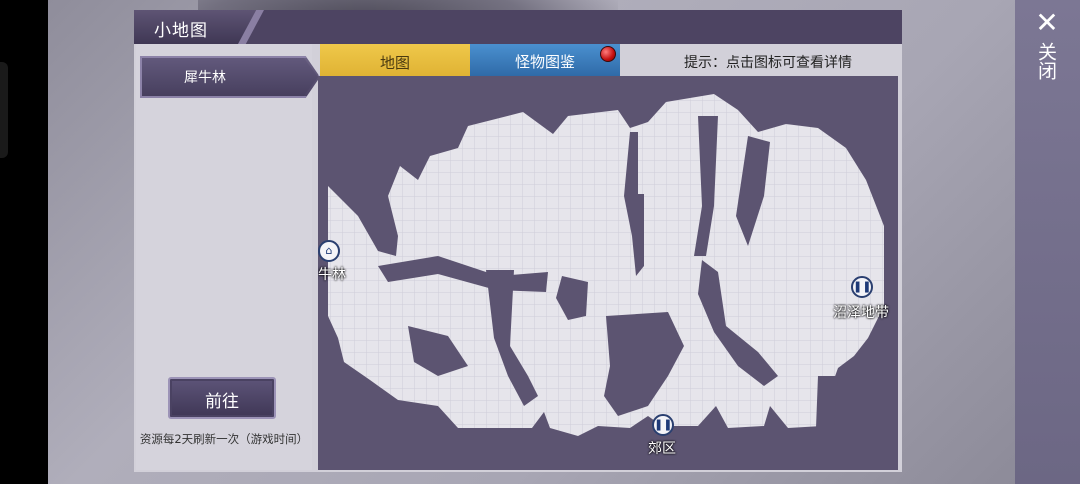 The height and width of the screenshot is (484, 1080). Describe the element at coordinates (228, 257) in the screenshot. I see `region-sidebar: 犀牛林 前往 资源每2天刷新一次（游戏时间）` at that location.